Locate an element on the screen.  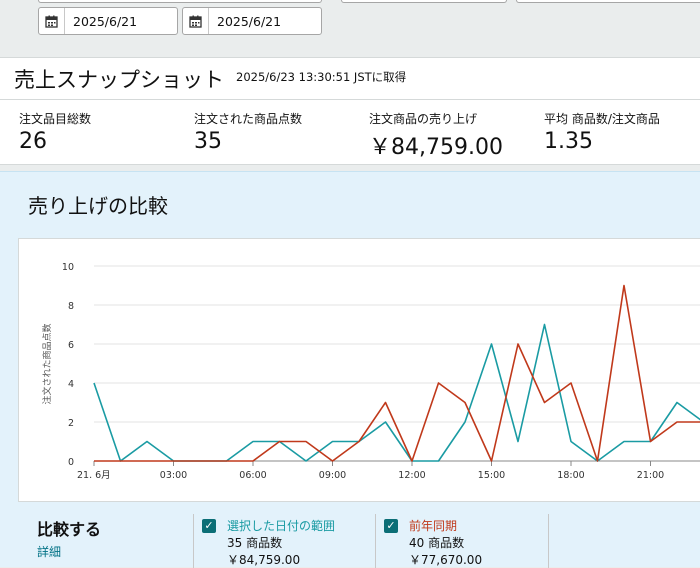
filter-bar: 2025/6/21 2025/6/21 is located at coordinates (350, 26).